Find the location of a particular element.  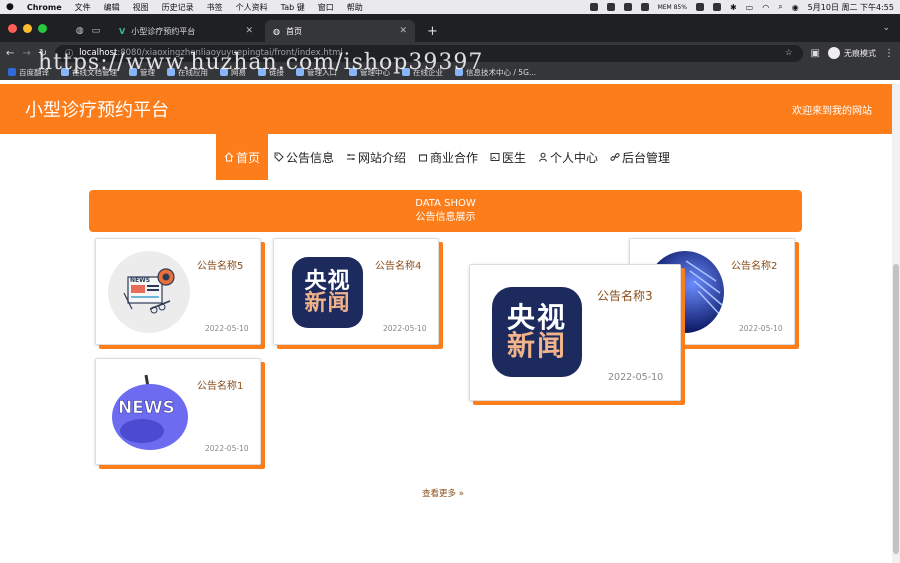

nav-item-about: 网站介绍 is located at coordinates (376, 157).